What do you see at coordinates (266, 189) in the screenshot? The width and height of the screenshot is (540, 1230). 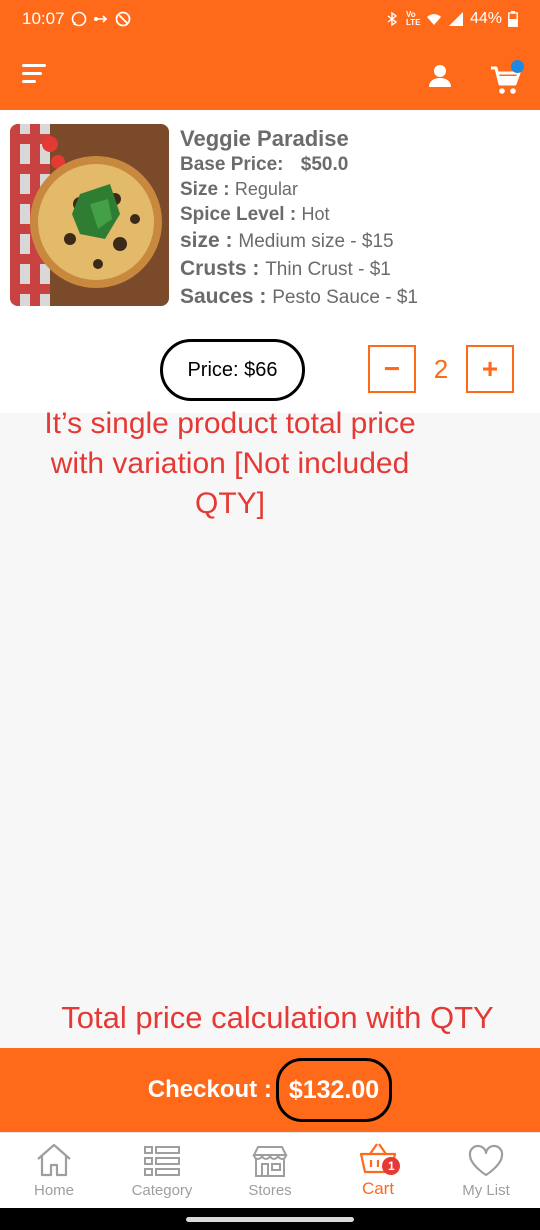 I see `size-value: Regular` at bounding box center [266, 189].